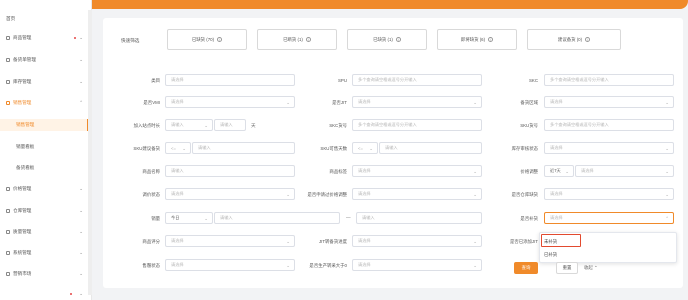 This screenshot has height=300, width=688. What do you see at coordinates (609, 125) in the screenshot?
I see `sku-code-input: 多个查询请空格或逗号分开输入` at bounding box center [609, 125].